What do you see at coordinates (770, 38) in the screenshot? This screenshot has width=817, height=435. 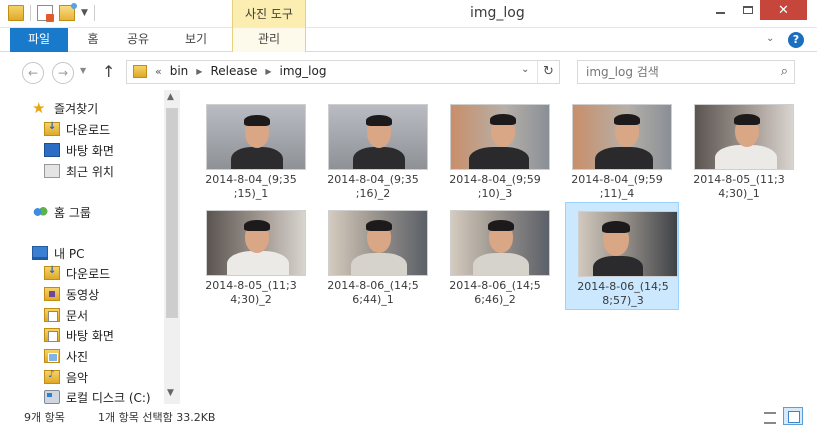 I see `expand-ribbon-chevron-icon: ⌄` at bounding box center [770, 38].